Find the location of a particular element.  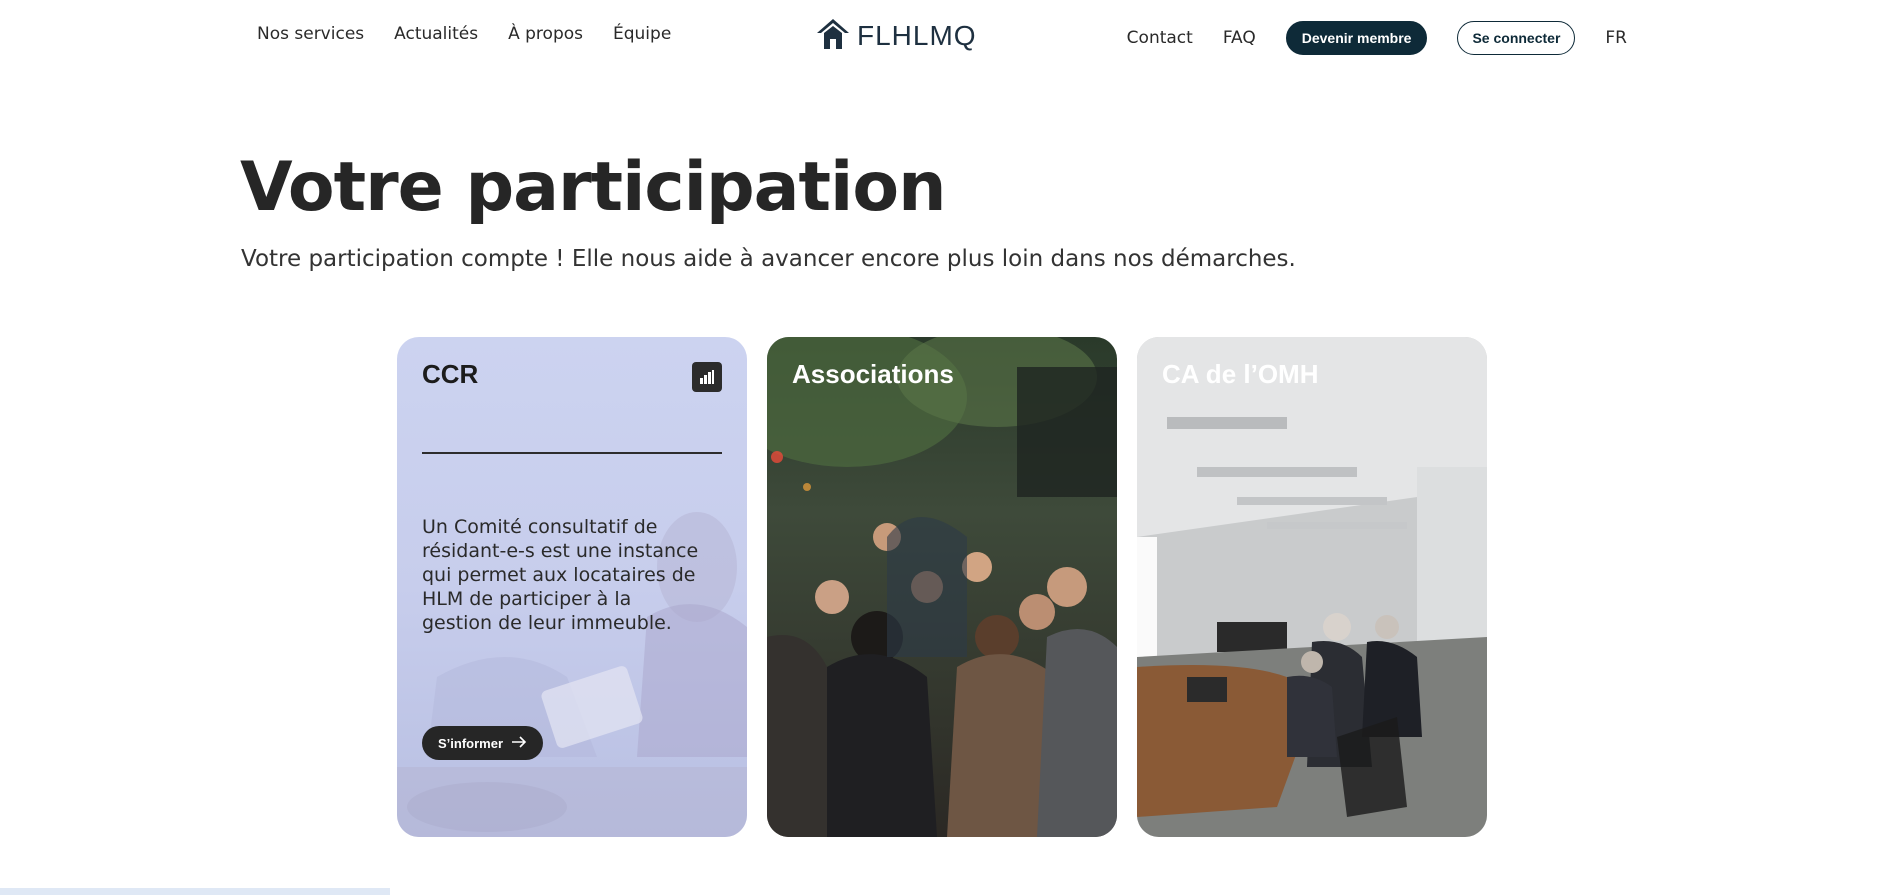

building-icon is located at coordinates (707, 377).